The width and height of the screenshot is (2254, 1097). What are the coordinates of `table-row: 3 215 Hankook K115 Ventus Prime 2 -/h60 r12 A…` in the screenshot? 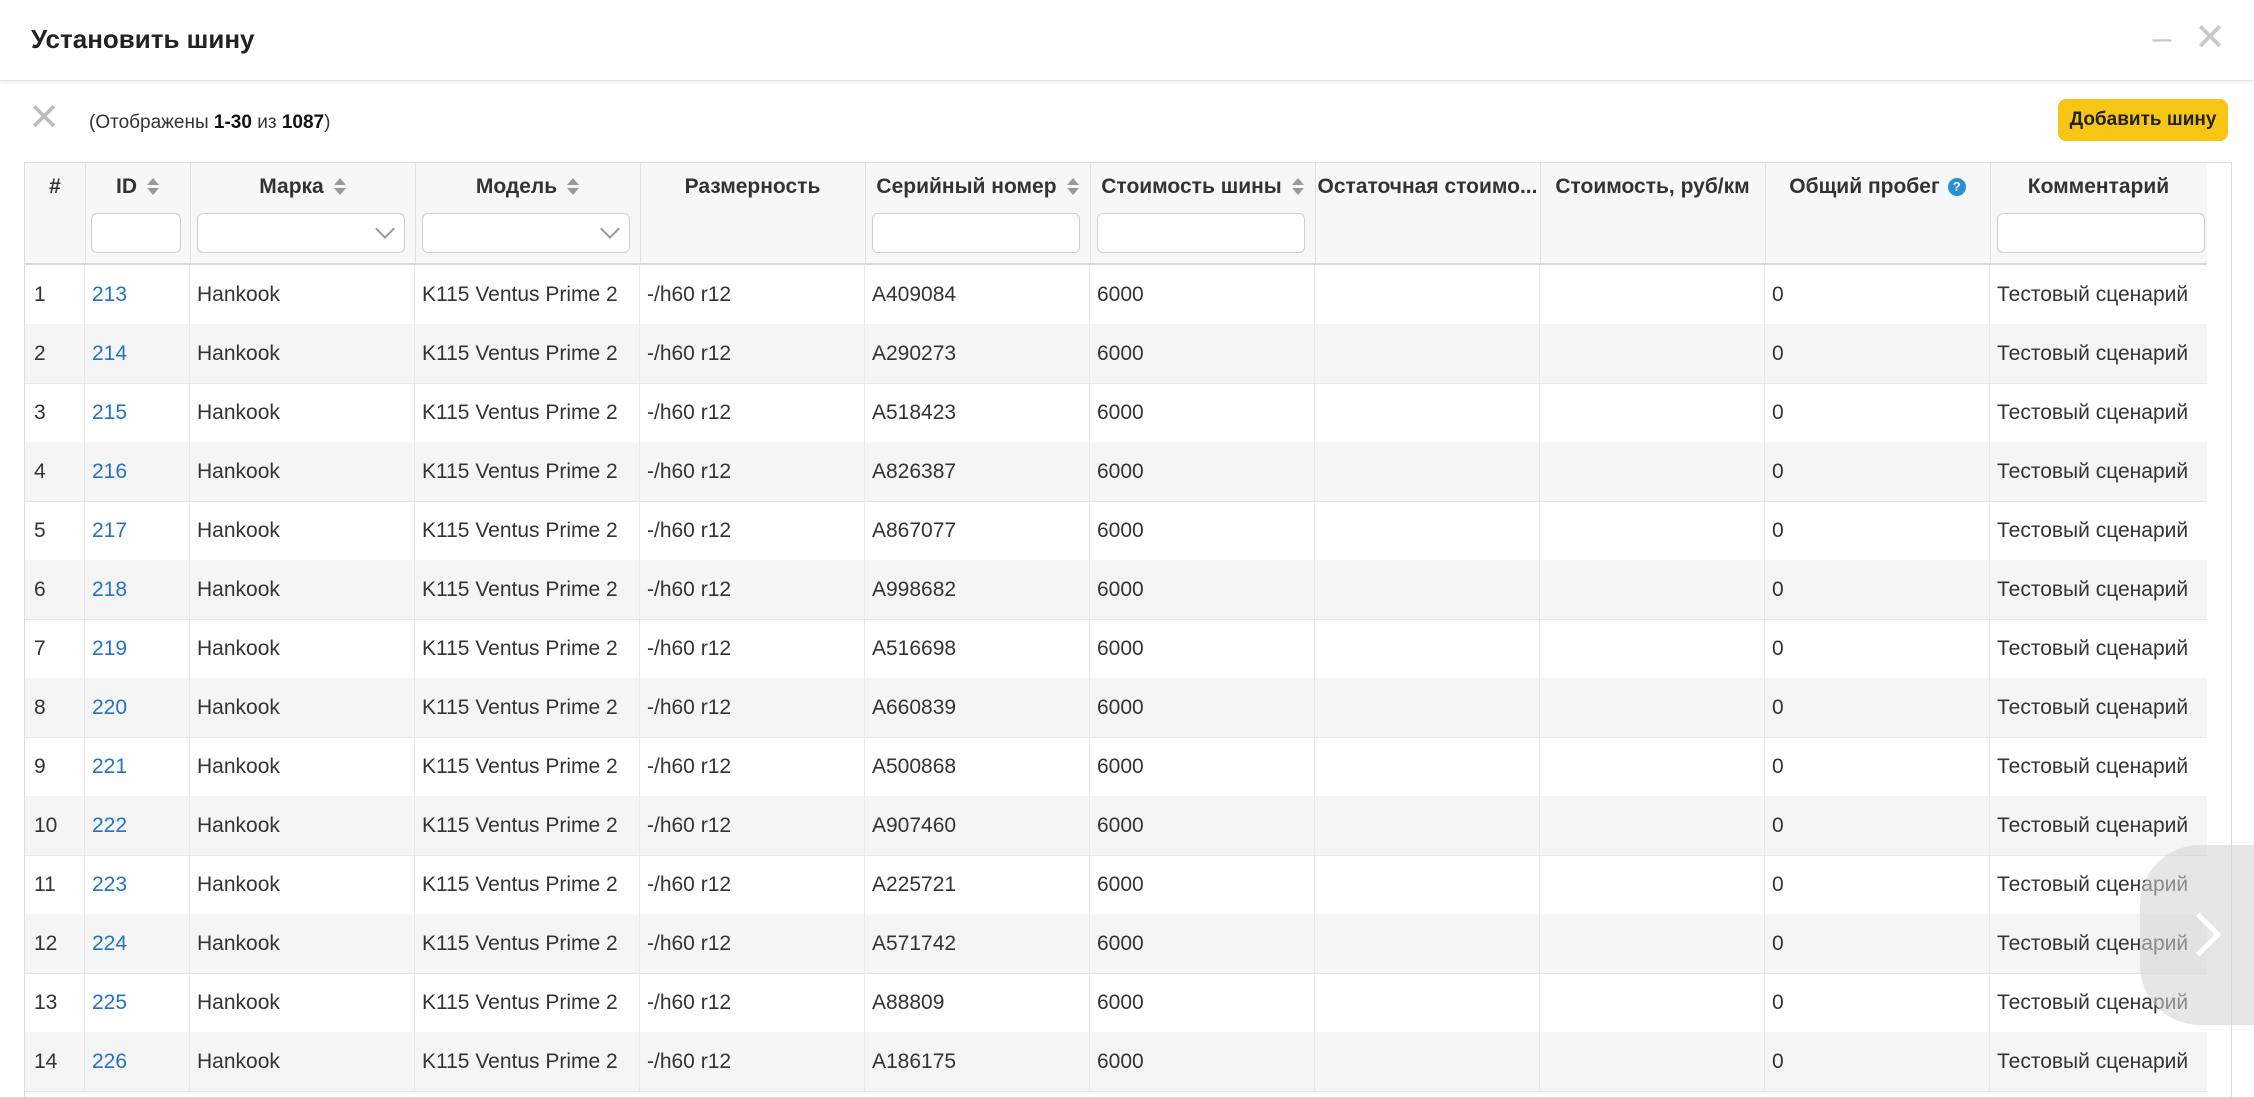 It's located at (1116, 413).